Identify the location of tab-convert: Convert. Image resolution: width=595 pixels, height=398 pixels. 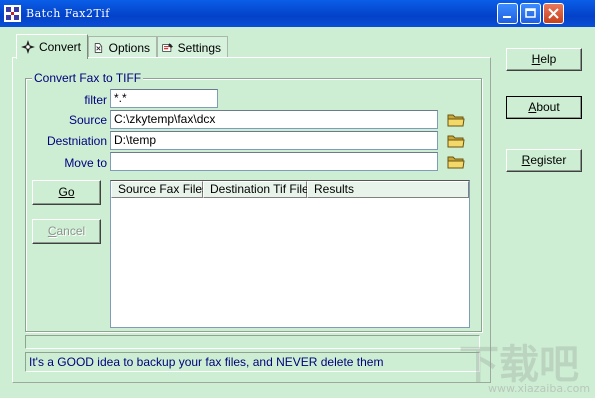
(52, 46).